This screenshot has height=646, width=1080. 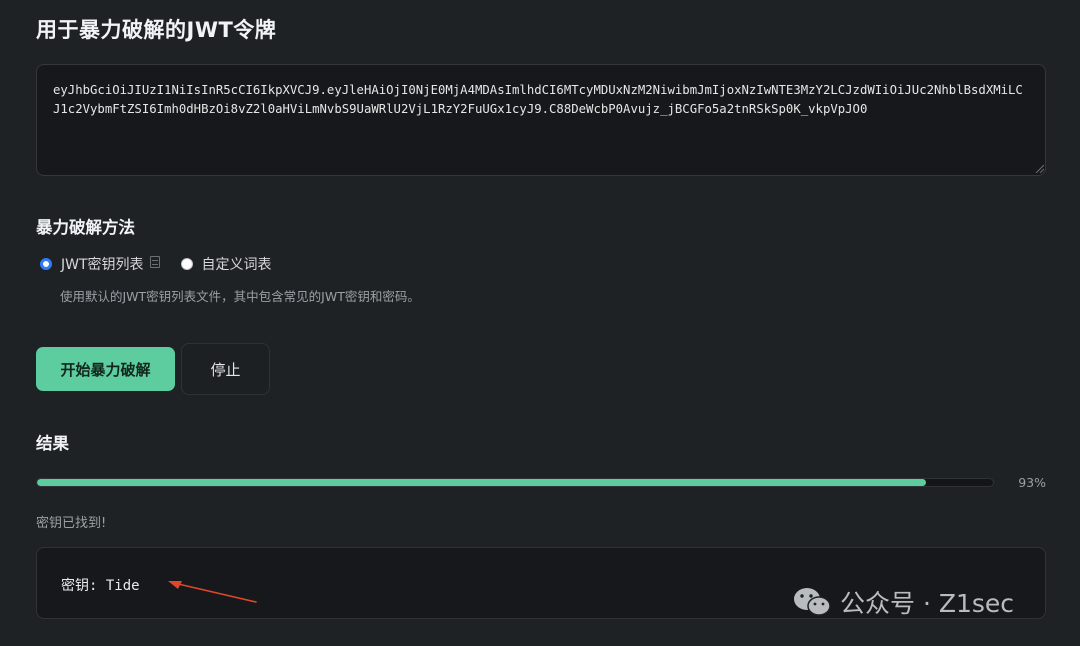 What do you see at coordinates (812, 602) in the screenshot?
I see `wechat-icon` at bounding box center [812, 602].